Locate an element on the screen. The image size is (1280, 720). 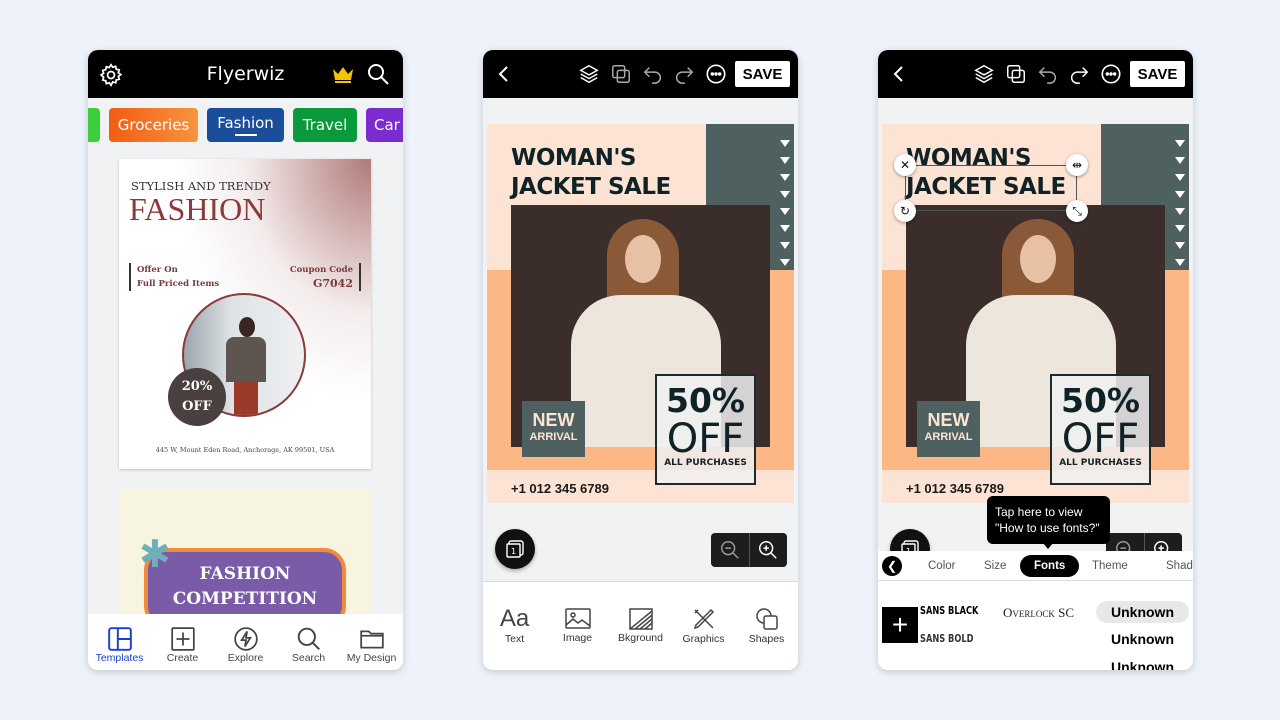
pages-button: 1 is located at coordinates (515, 549).